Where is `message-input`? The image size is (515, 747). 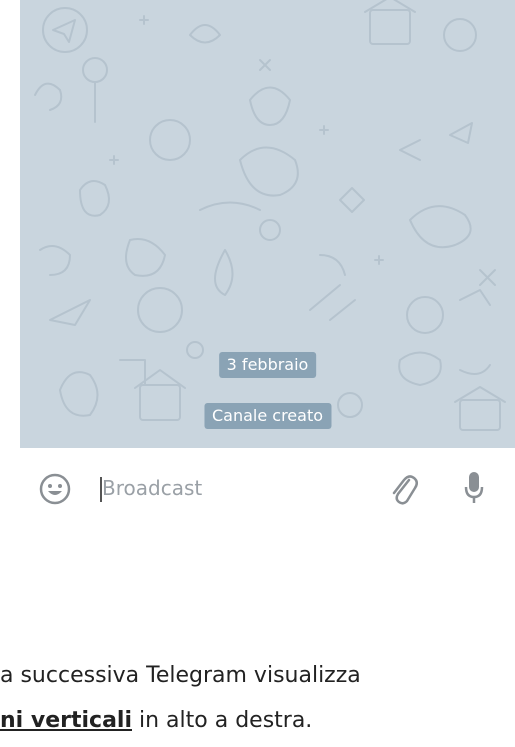 message-input is located at coordinates (227, 488).